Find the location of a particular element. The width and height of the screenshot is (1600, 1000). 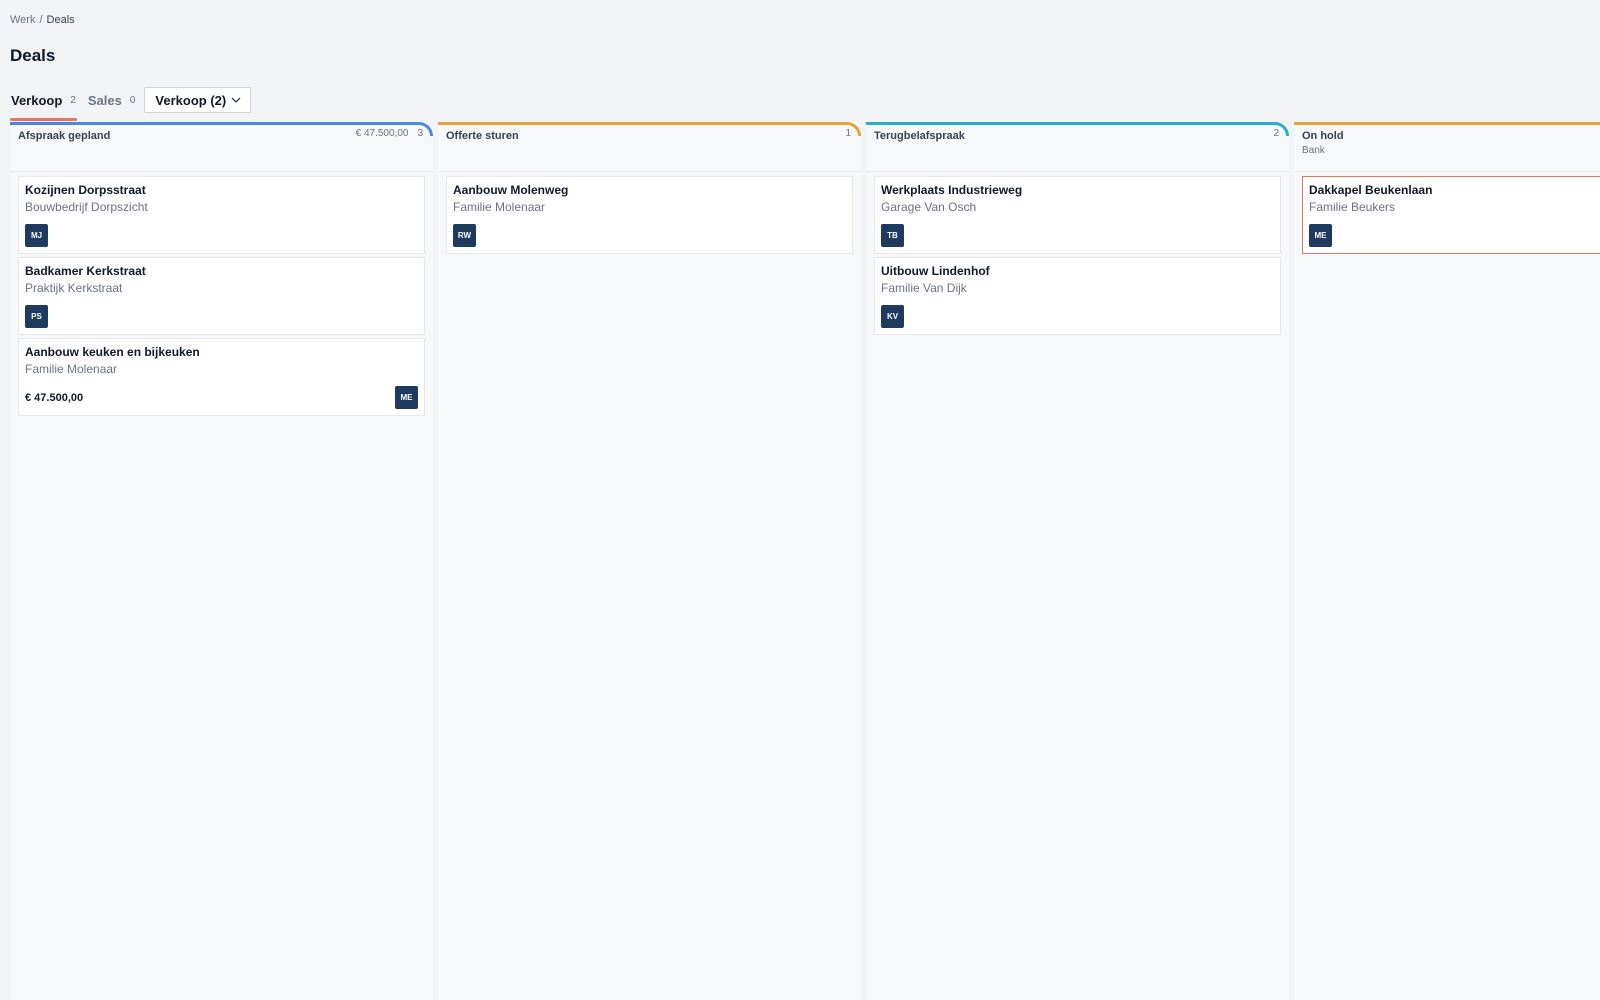

avatar: TB is located at coordinates (892, 235).